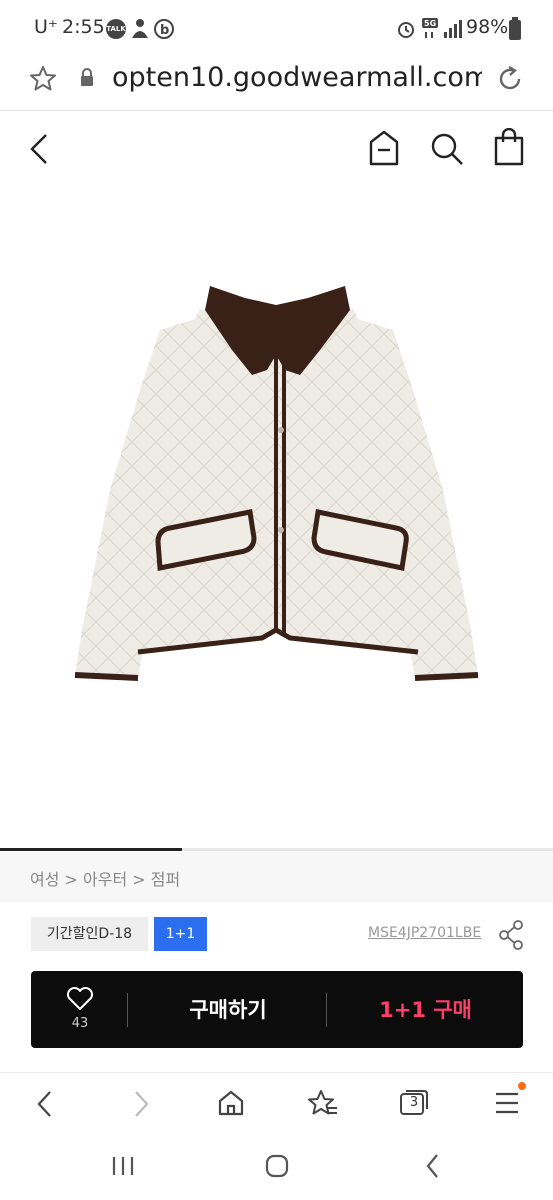  I want to click on notification-dot, so click(522, 1086).